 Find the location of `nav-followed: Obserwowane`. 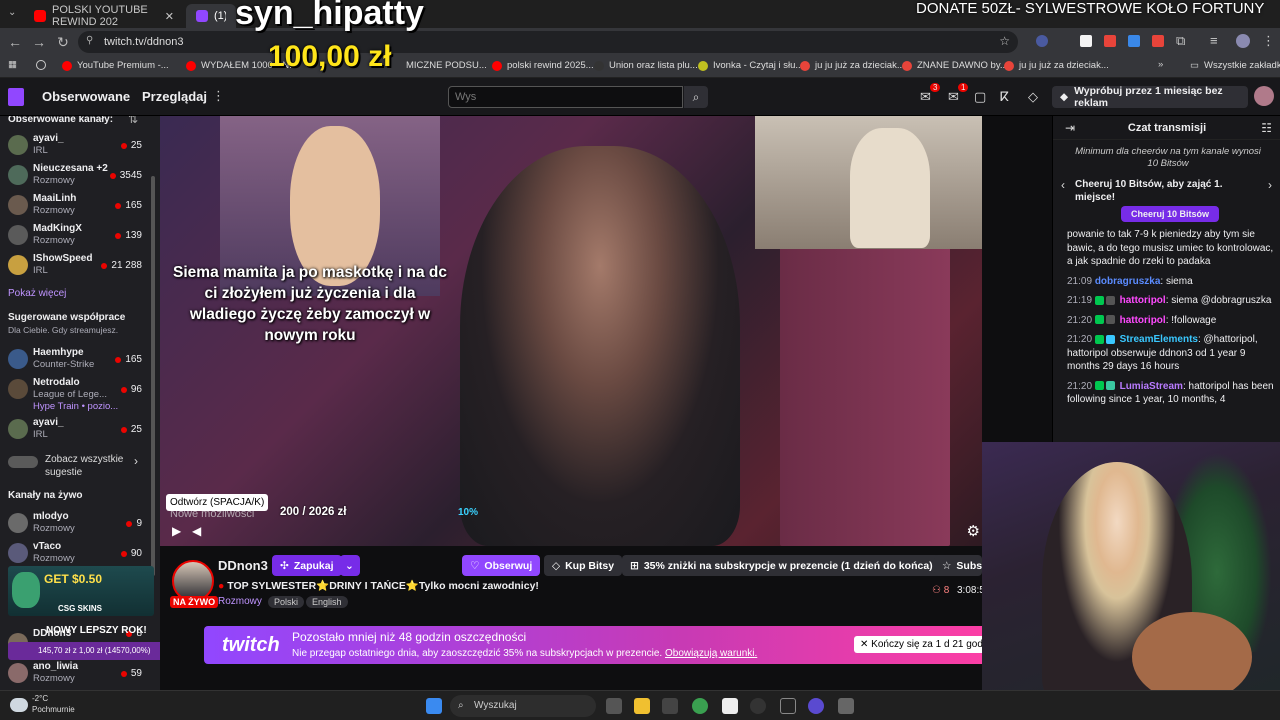

nav-followed: Obserwowane is located at coordinates (86, 96).